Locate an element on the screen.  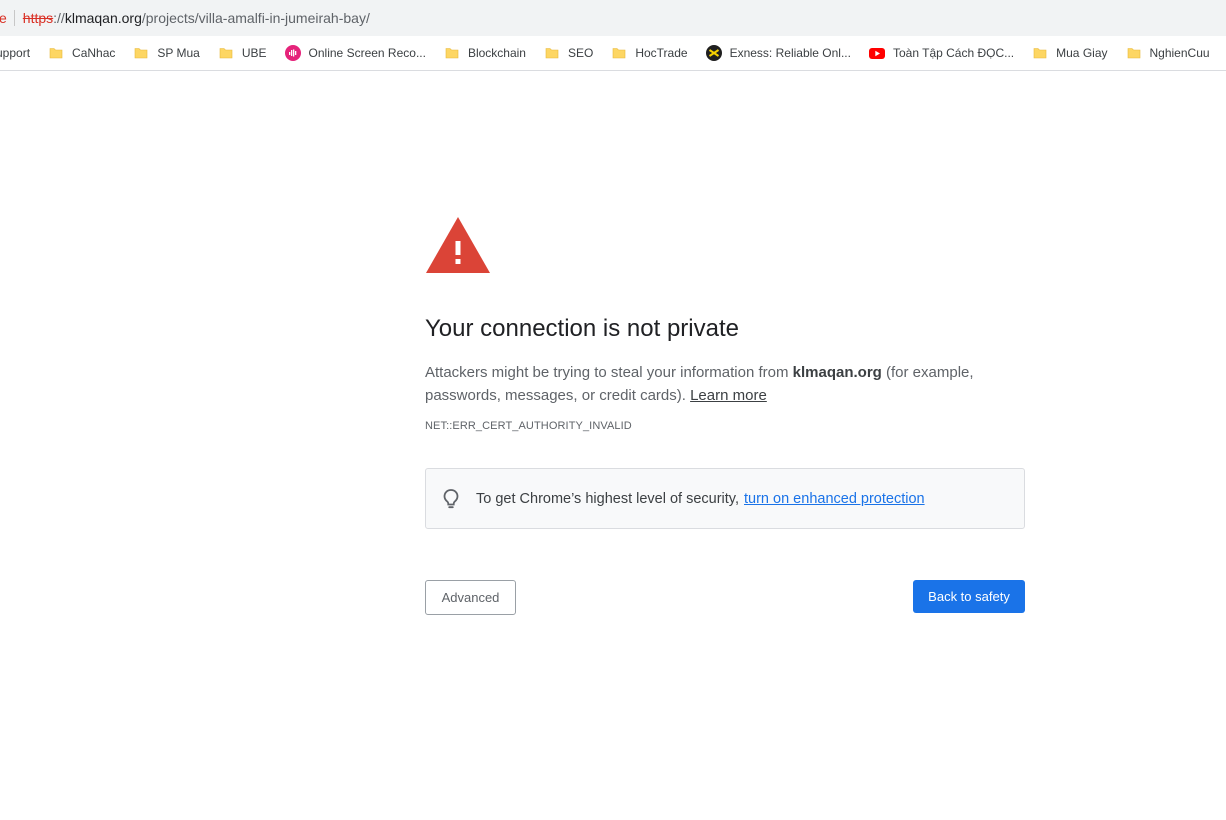
message-host: klmaqan.org is located at coordinates (837, 372).